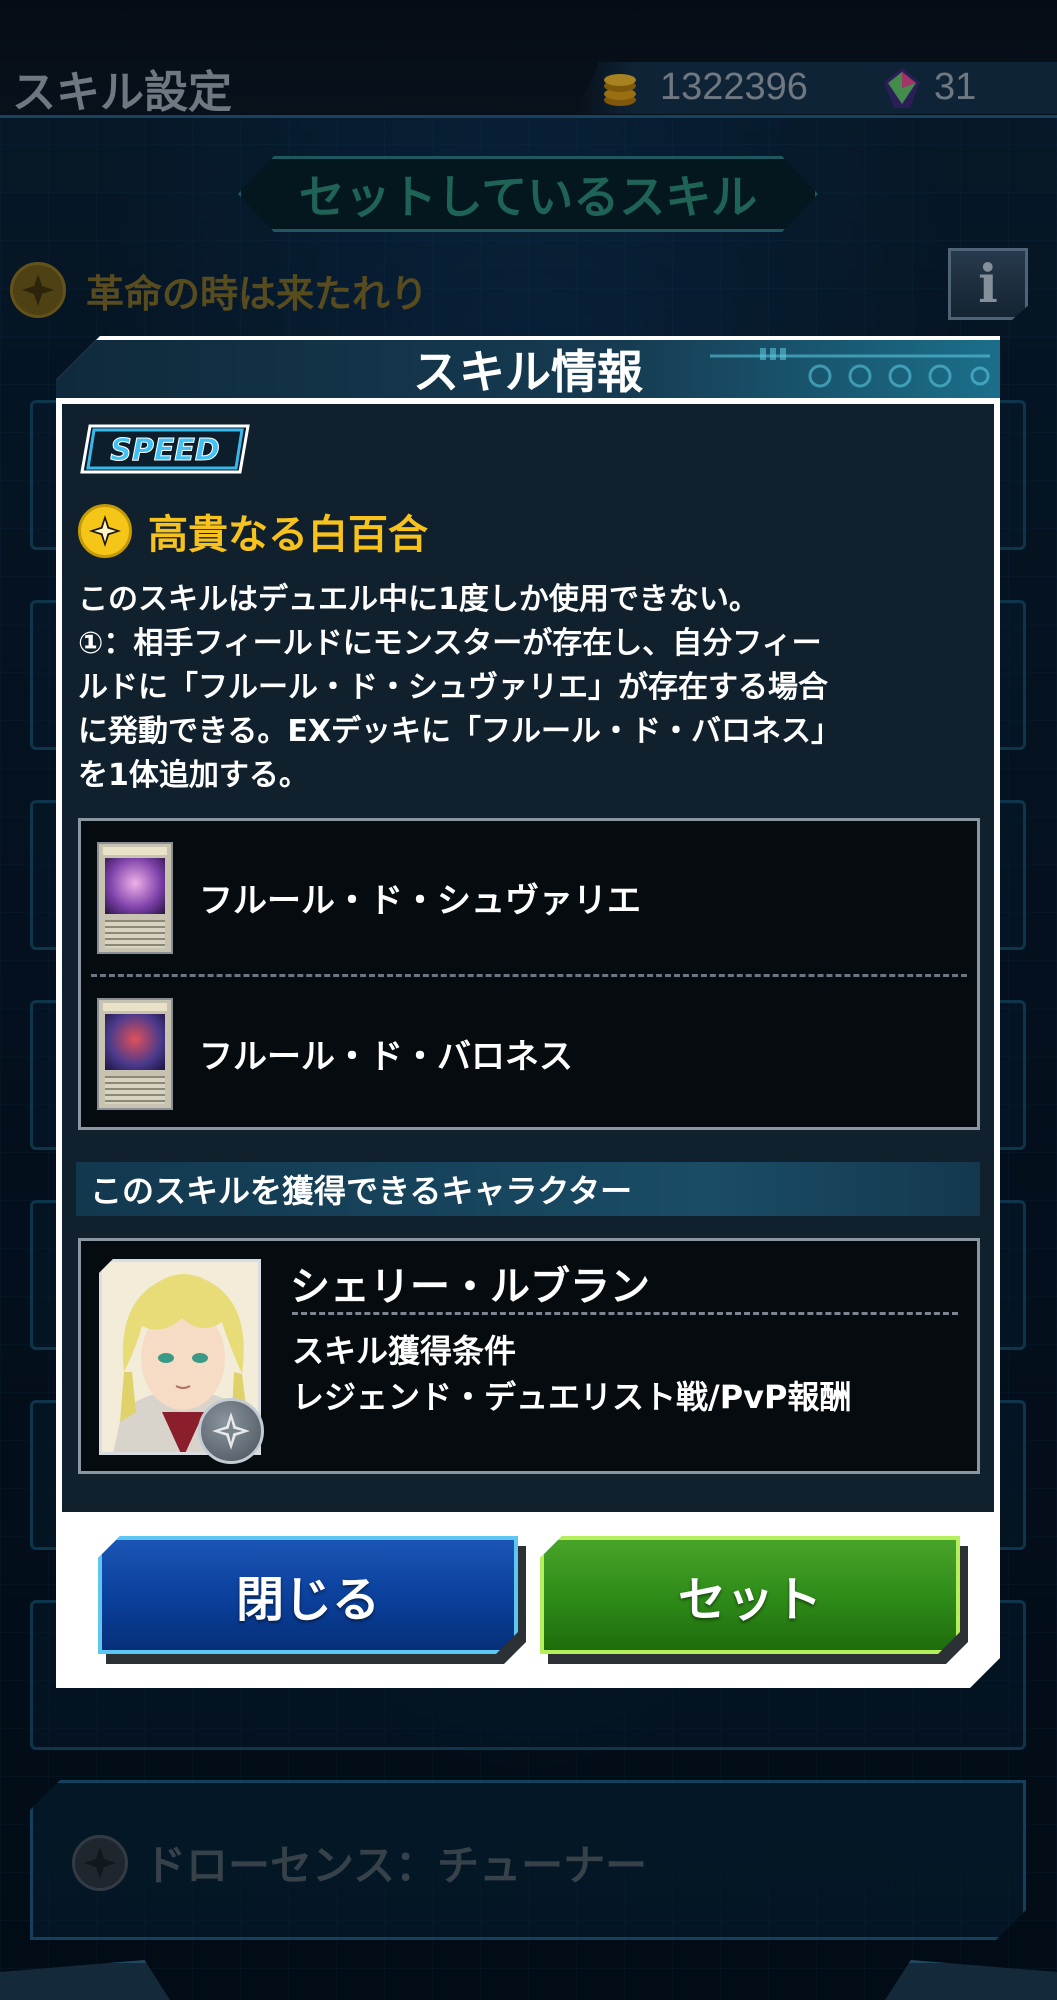 Image resolution: width=1057 pixels, height=2000 pixels. What do you see at coordinates (193, 775) in the screenshot?
I see `skill-description-line: を1体追加する。` at bounding box center [193, 775].